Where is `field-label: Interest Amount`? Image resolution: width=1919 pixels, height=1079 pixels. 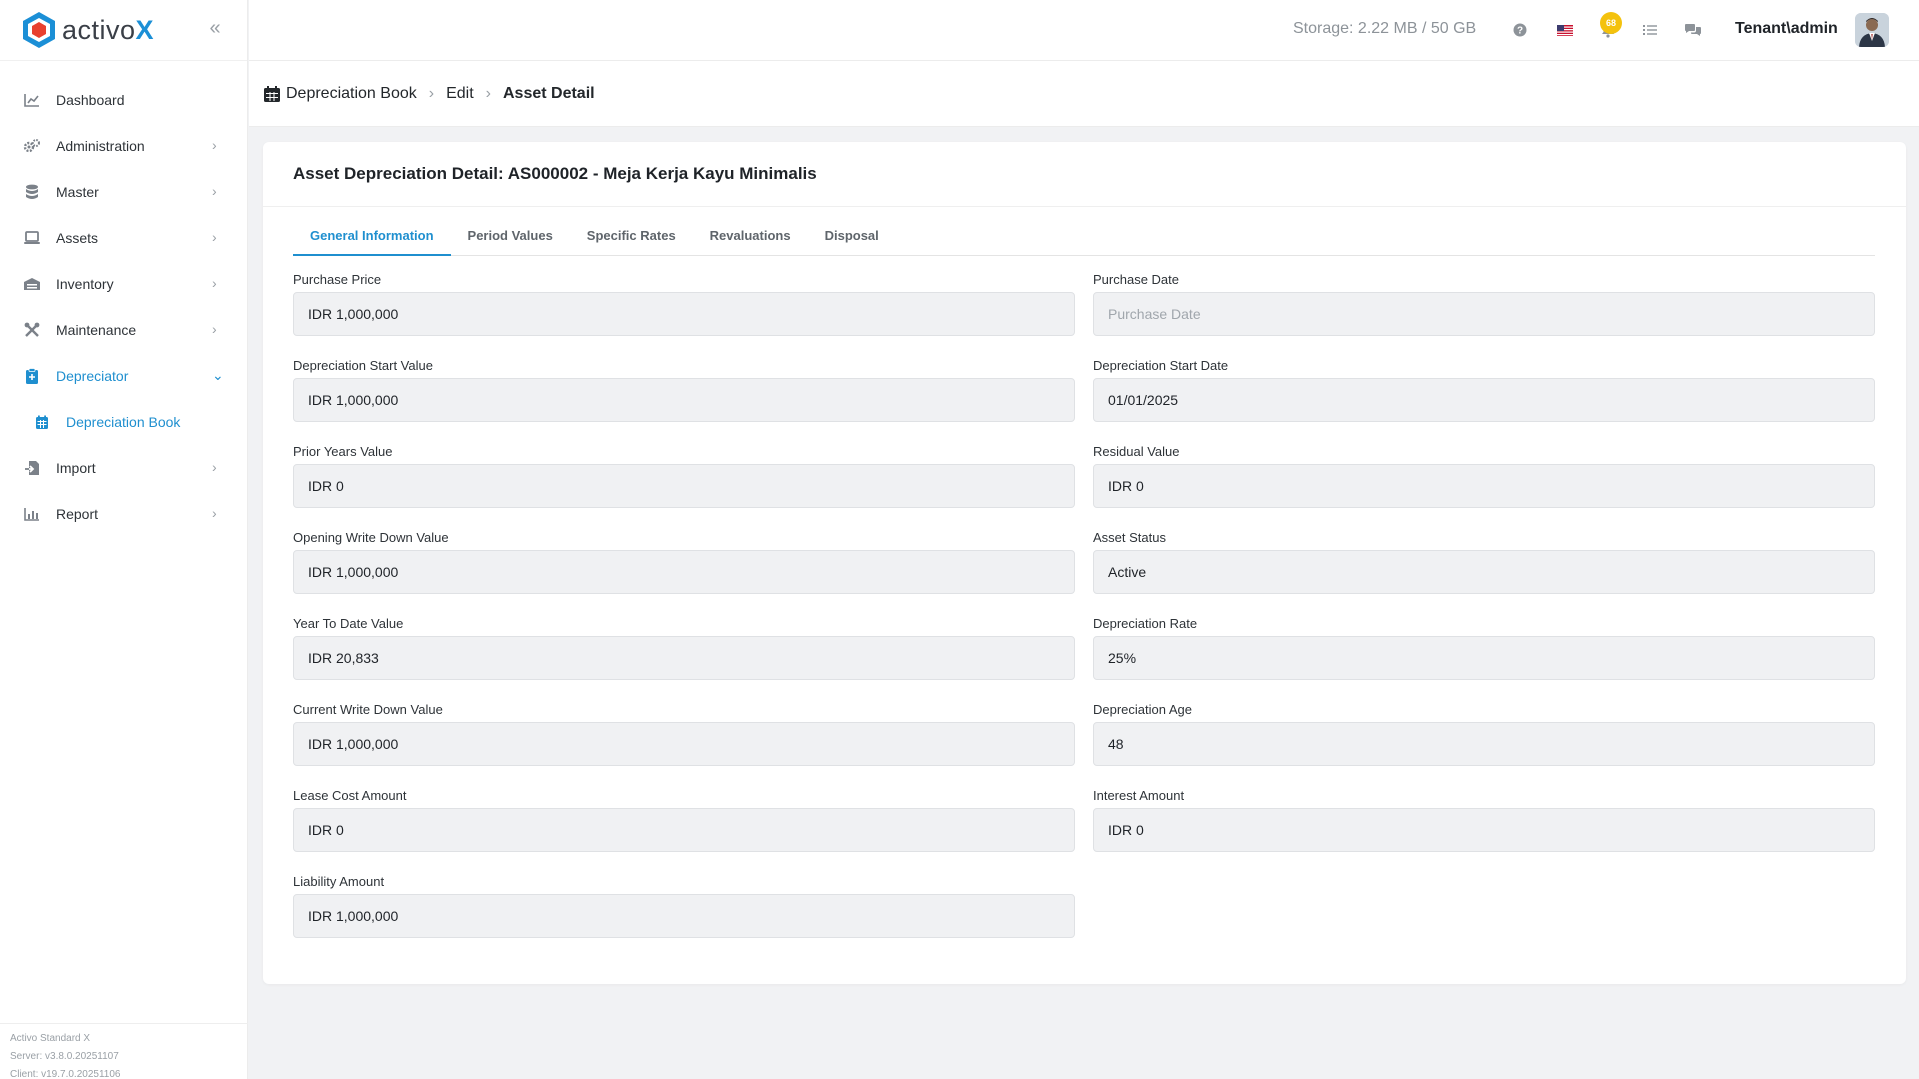 field-label: Interest Amount is located at coordinates (1139, 795).